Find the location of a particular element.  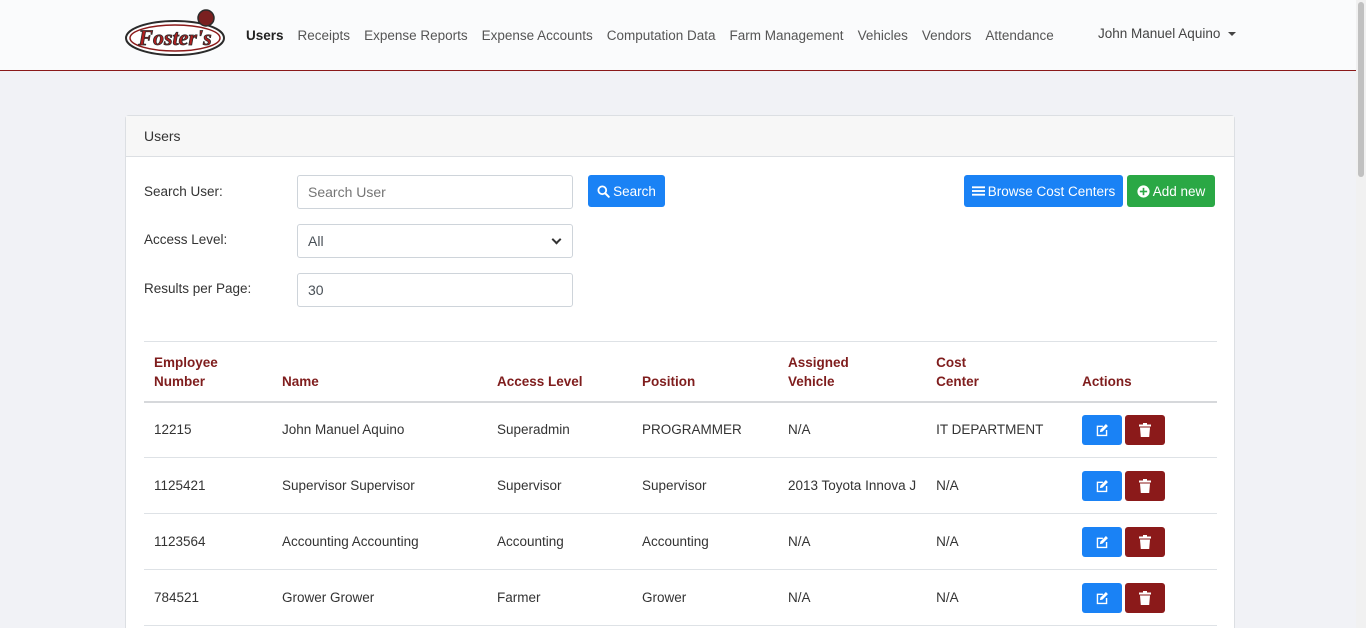

add-button-label: Add new is located at coordinates (1179, 191).